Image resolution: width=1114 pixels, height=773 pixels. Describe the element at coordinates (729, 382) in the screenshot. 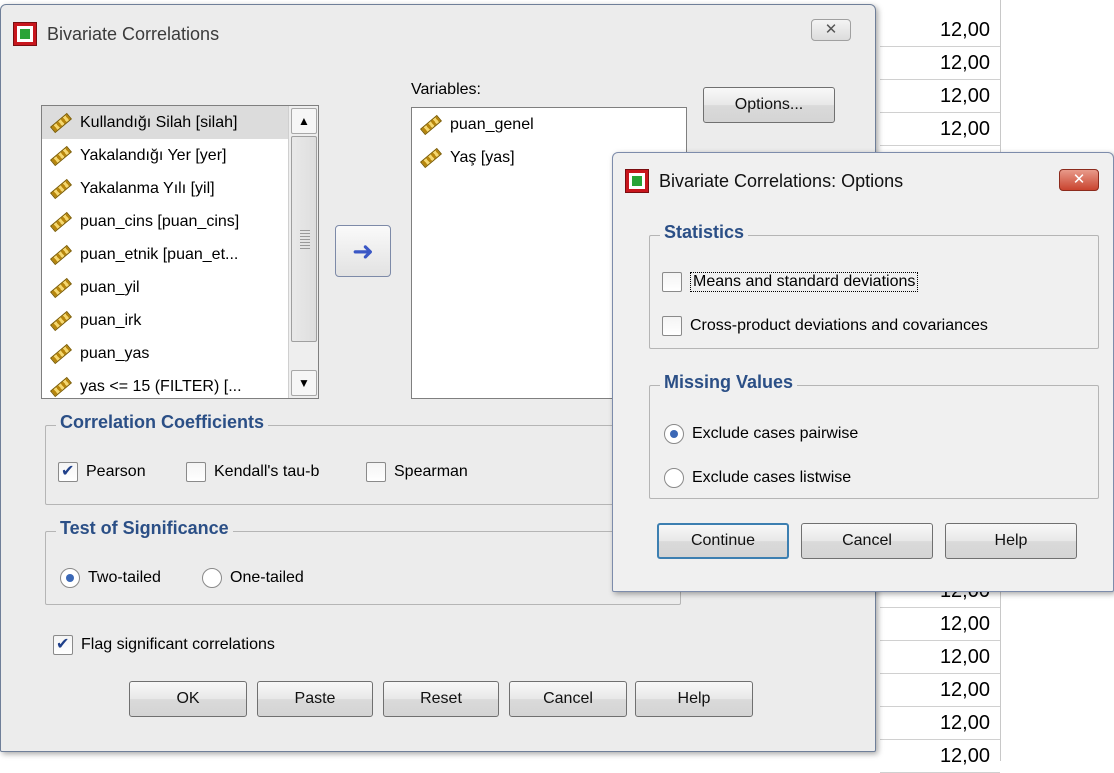

I see `missing-values-title: Missing Values` at that location.